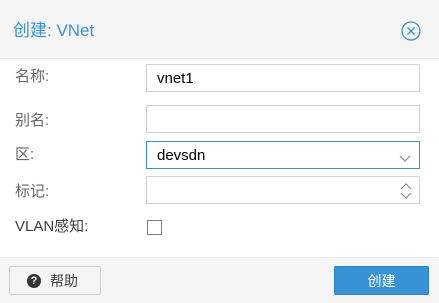 This screenshot has width=439, height=303. What do you see at coordinates (52, 226) in the screenshot?
I see `vlan-aware-label: VLAN感知:` at bounding box center [52, 226].